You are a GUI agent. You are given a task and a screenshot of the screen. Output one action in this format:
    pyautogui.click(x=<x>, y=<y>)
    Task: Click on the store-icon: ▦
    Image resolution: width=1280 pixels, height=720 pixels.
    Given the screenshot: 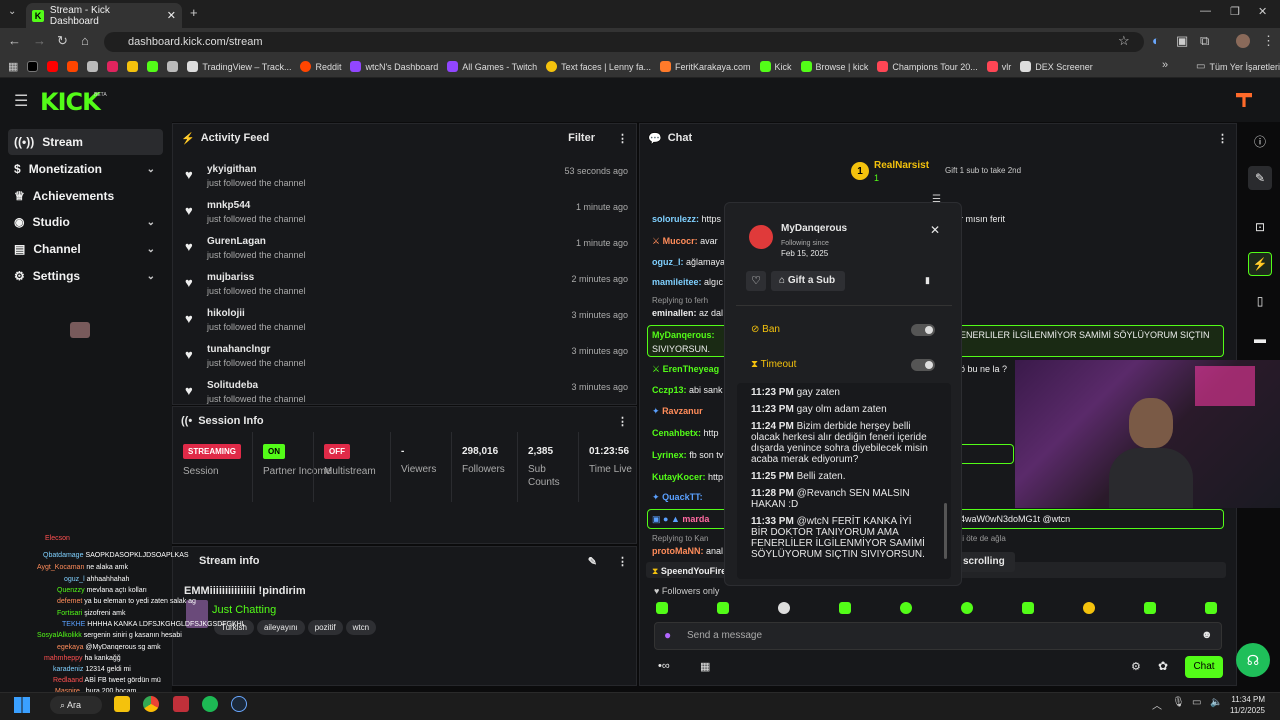 What is the action you would take?
    pyautogui.click(x=705, y=666)
    